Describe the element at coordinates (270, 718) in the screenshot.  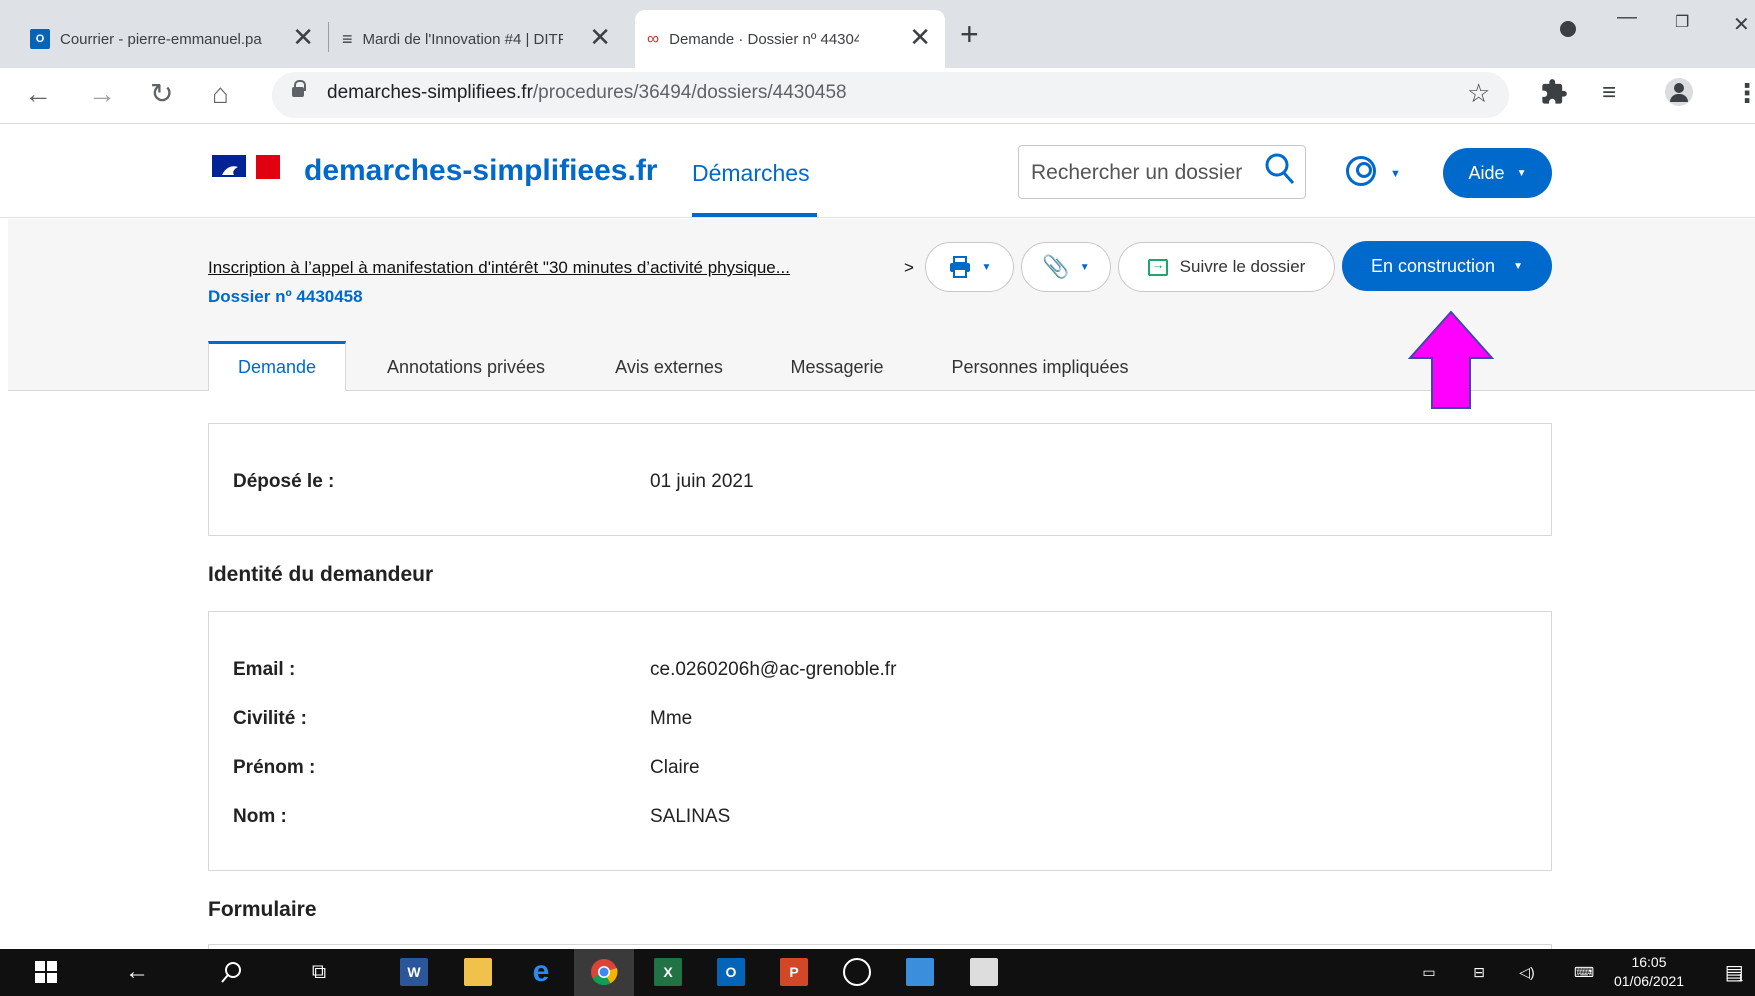
I see `civilite-label: Civilité :` at that location.